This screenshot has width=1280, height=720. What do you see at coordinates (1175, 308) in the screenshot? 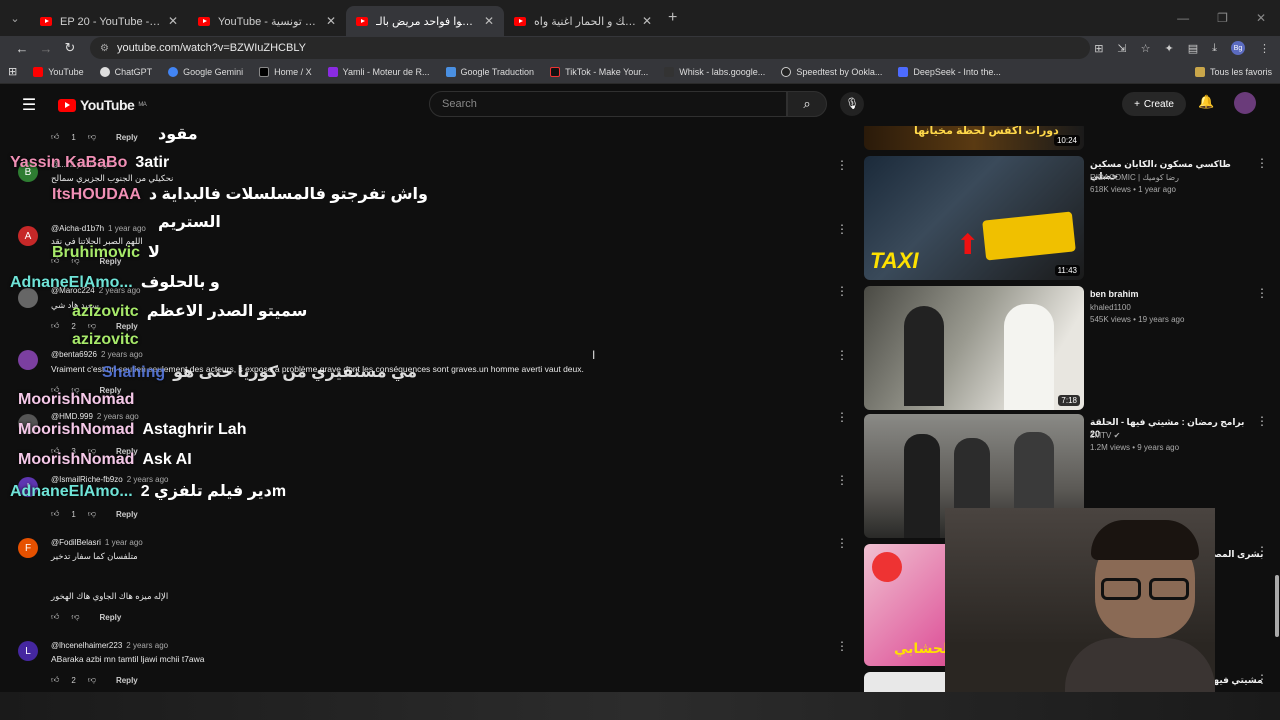
I see `video-channel: khaled1100` at bounding box center [1175, 308].